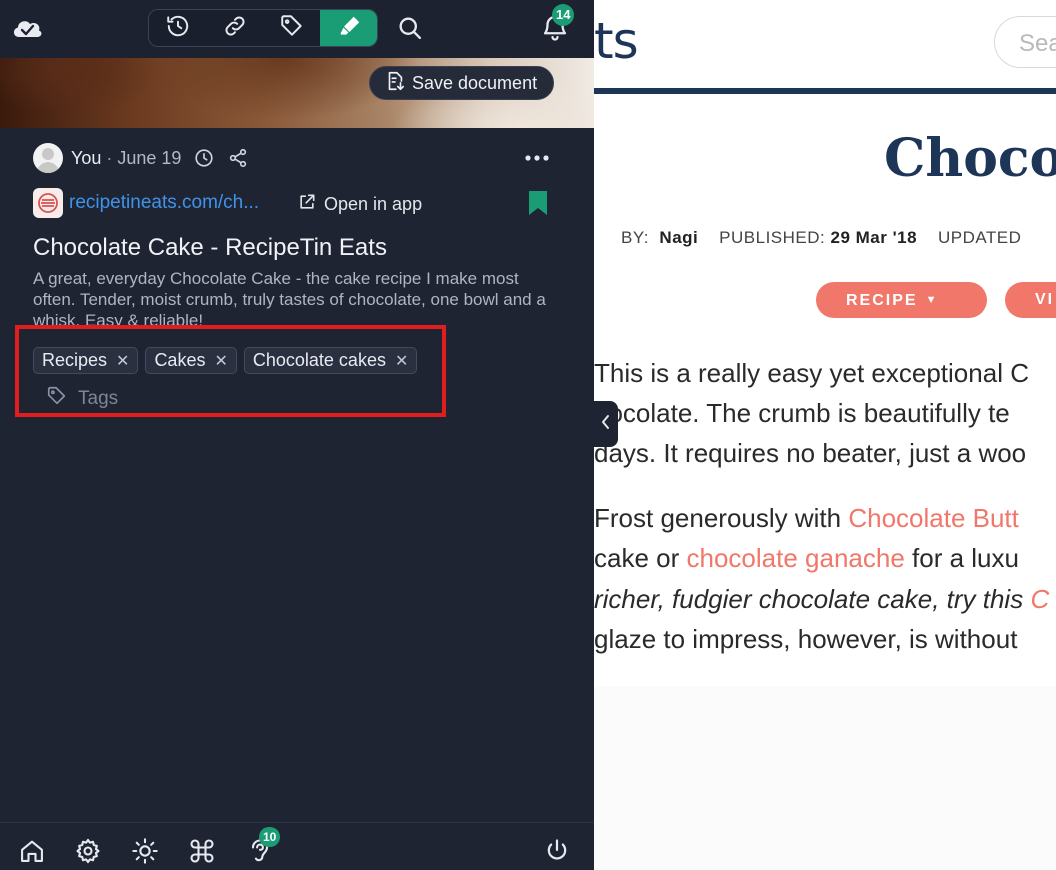 This screenshot has height=870, width=1056. What do you see at coordinates (555, 30) in the screenshot?
I see `bell-icon` at bounding box center [555, 30].